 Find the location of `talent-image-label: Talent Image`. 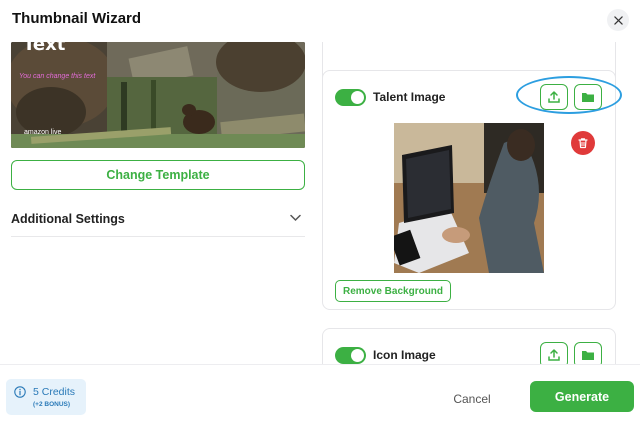

talent-image-label: Talent Image is located at coordinates (409, 97).